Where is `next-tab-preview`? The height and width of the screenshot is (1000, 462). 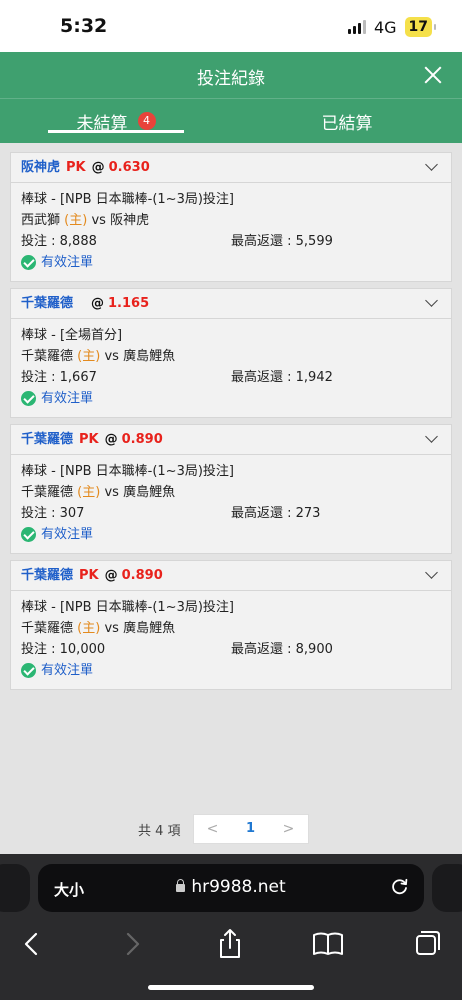
next-tab-preview is located at coordinates (447, 888).